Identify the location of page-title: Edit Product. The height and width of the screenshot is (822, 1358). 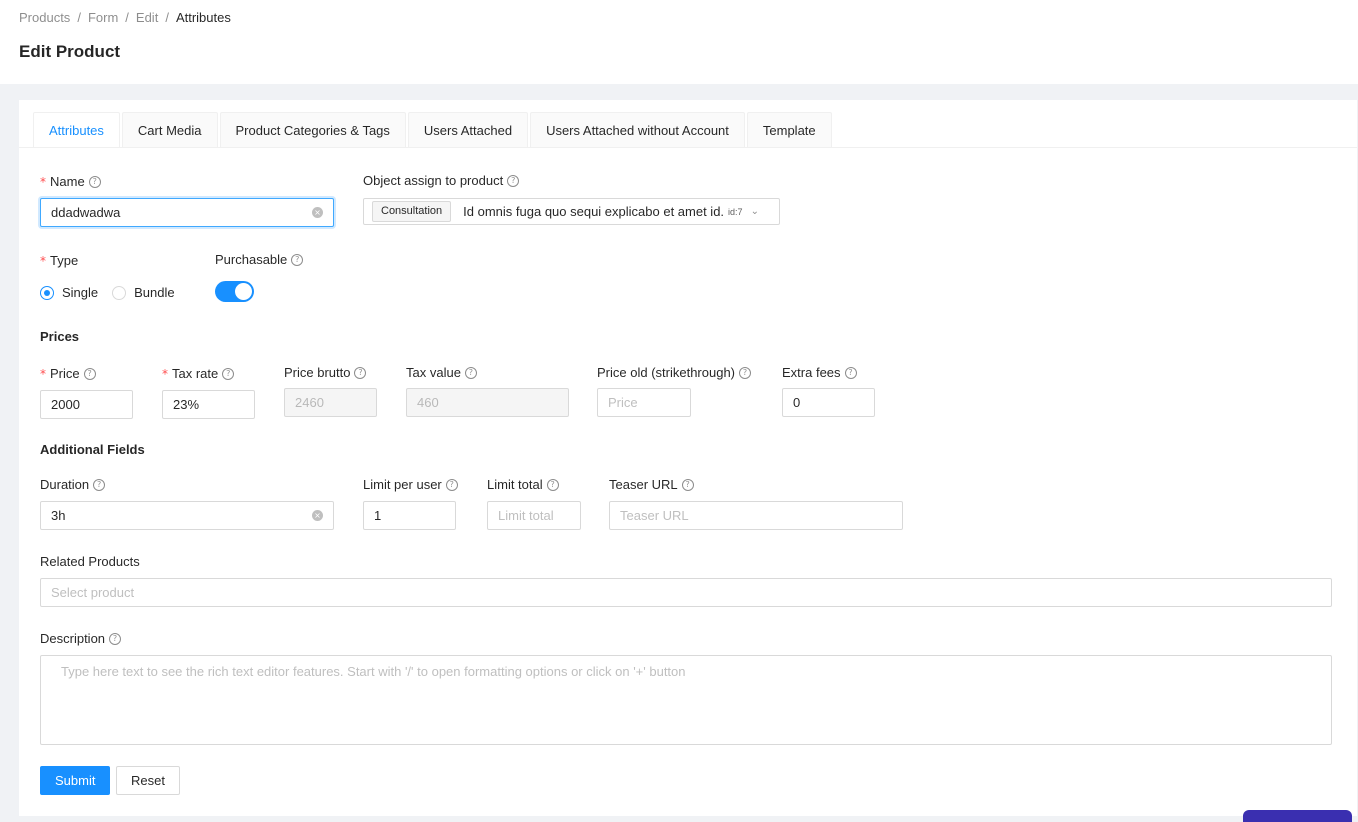
(70, 51).